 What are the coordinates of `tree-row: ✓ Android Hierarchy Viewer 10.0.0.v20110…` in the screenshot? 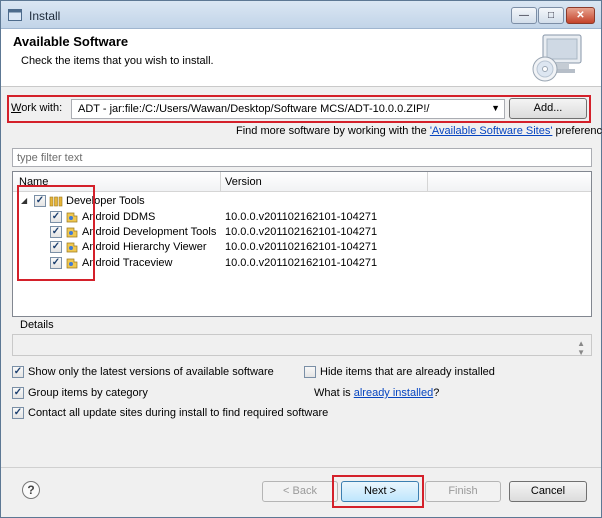 It's located at (298, 247).